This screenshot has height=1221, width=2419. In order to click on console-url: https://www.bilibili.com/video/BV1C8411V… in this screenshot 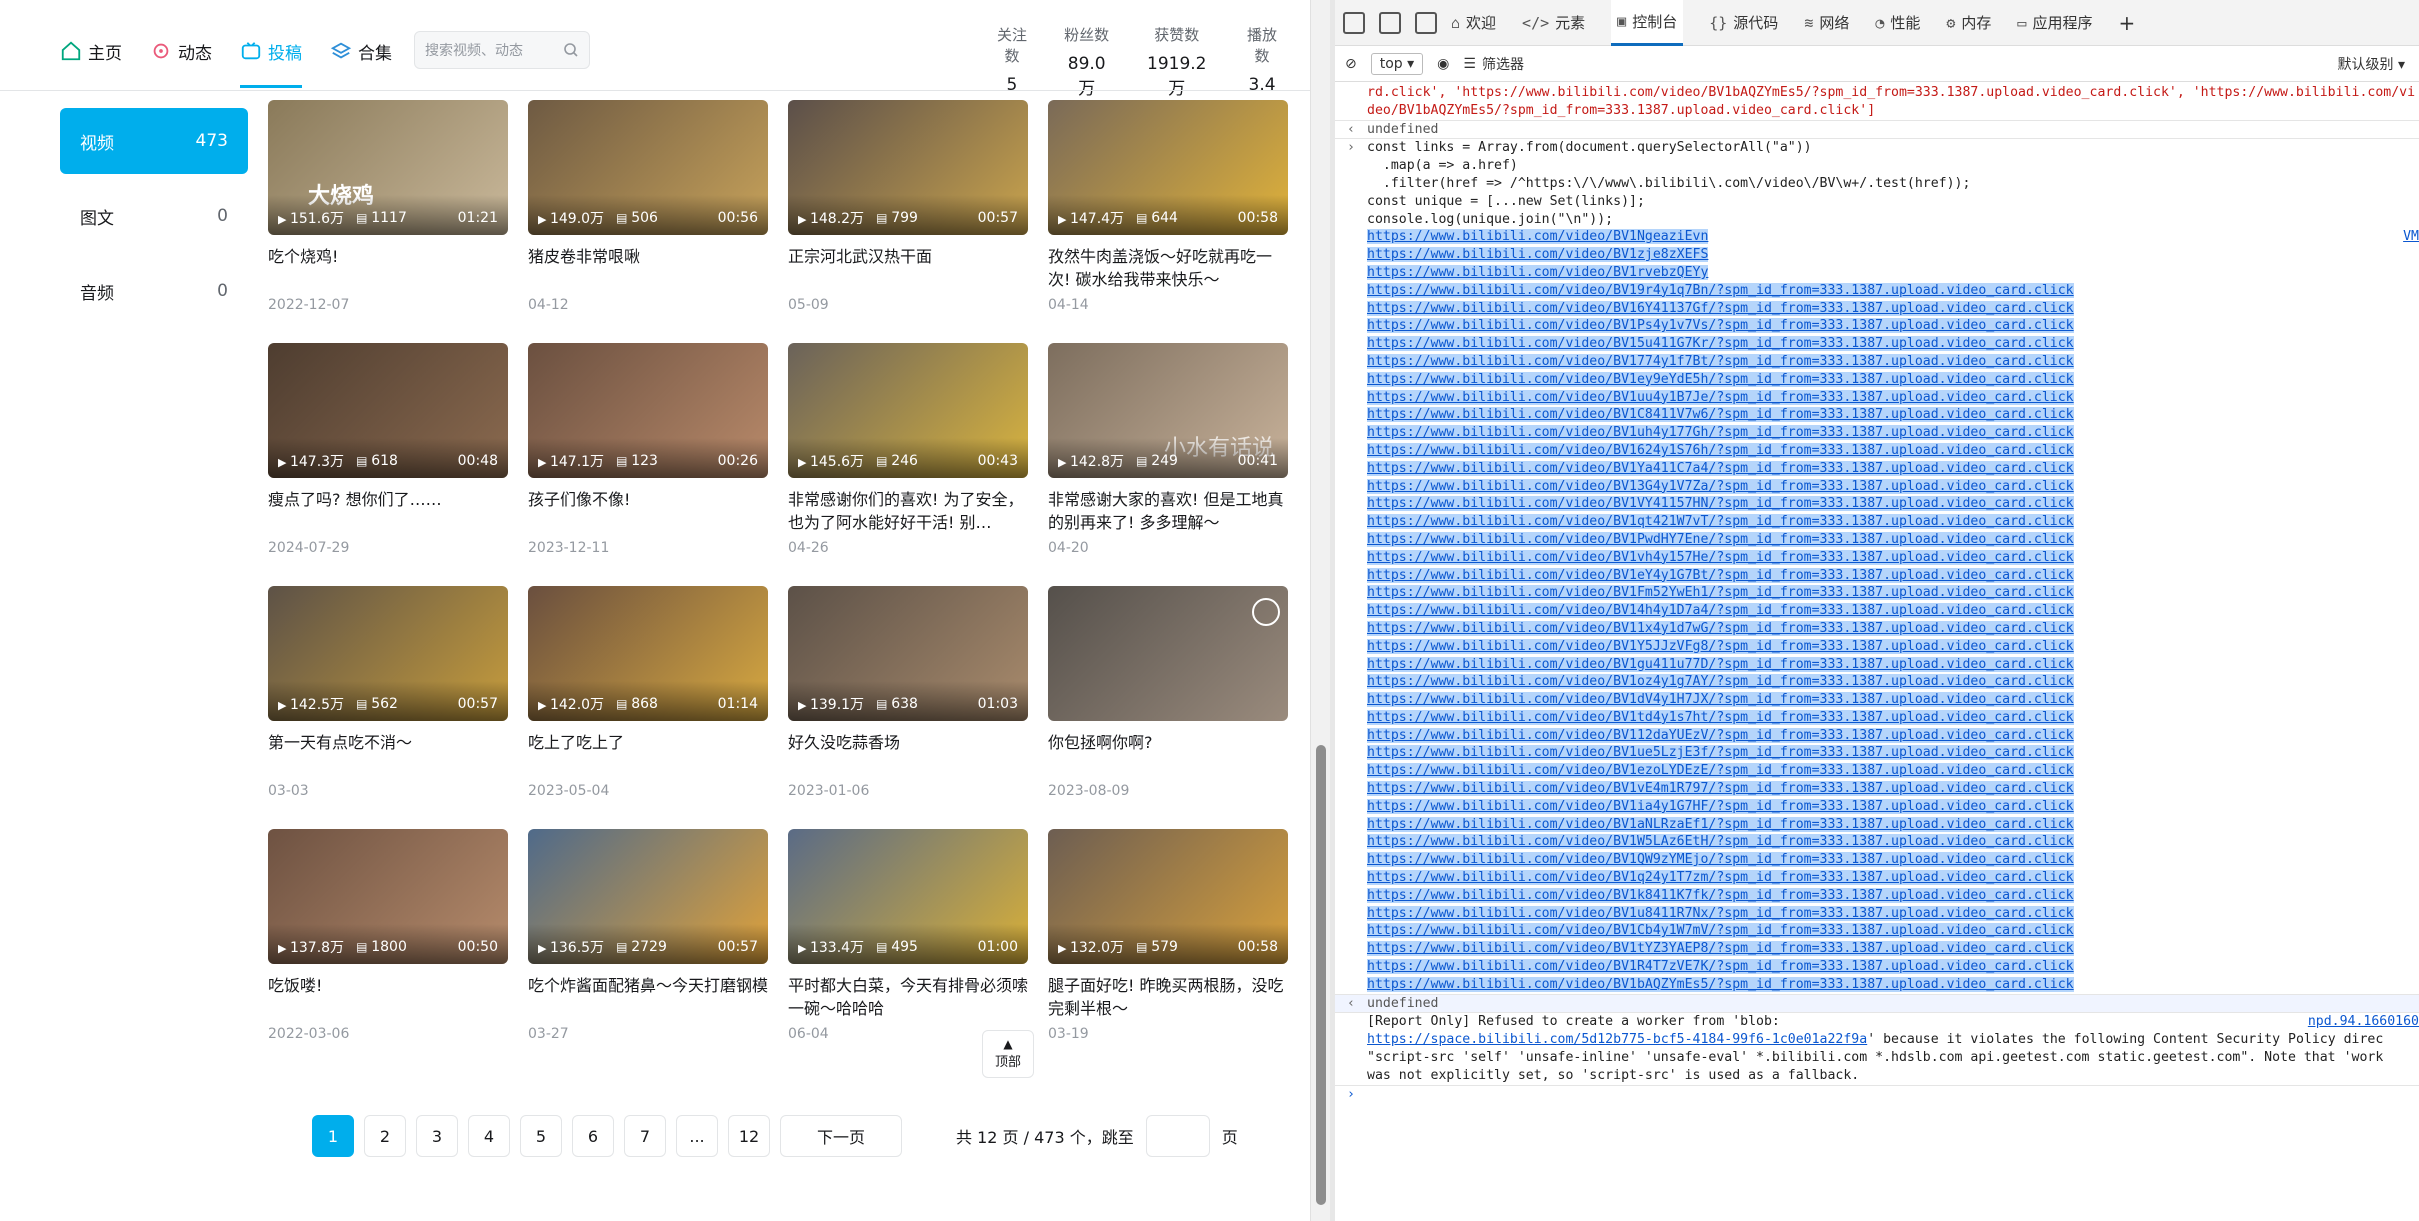, I will do `click(1720, 415)`.